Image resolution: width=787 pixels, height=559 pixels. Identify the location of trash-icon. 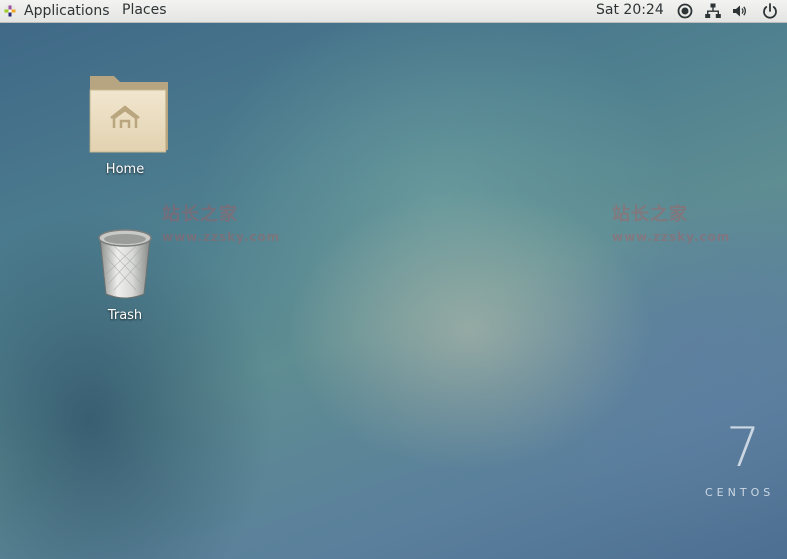
(125, 264).